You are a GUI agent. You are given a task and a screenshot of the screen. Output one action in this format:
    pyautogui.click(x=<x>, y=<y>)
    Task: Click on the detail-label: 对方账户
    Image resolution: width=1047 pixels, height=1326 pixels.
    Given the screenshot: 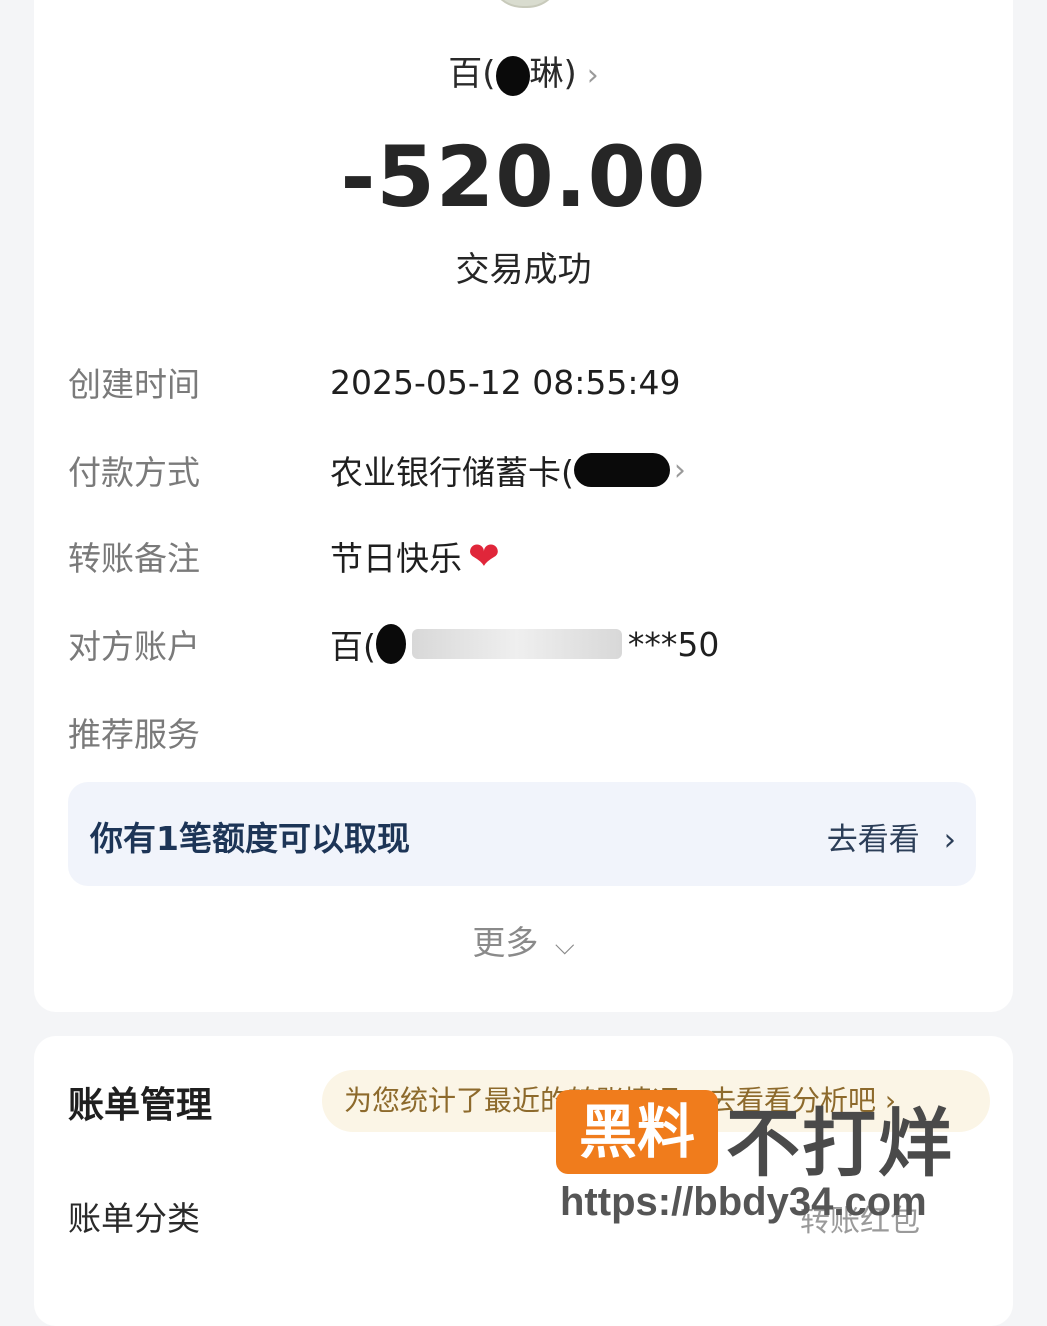 What is the action you would take?
    pyautogui.click(x=134, y=646)
    